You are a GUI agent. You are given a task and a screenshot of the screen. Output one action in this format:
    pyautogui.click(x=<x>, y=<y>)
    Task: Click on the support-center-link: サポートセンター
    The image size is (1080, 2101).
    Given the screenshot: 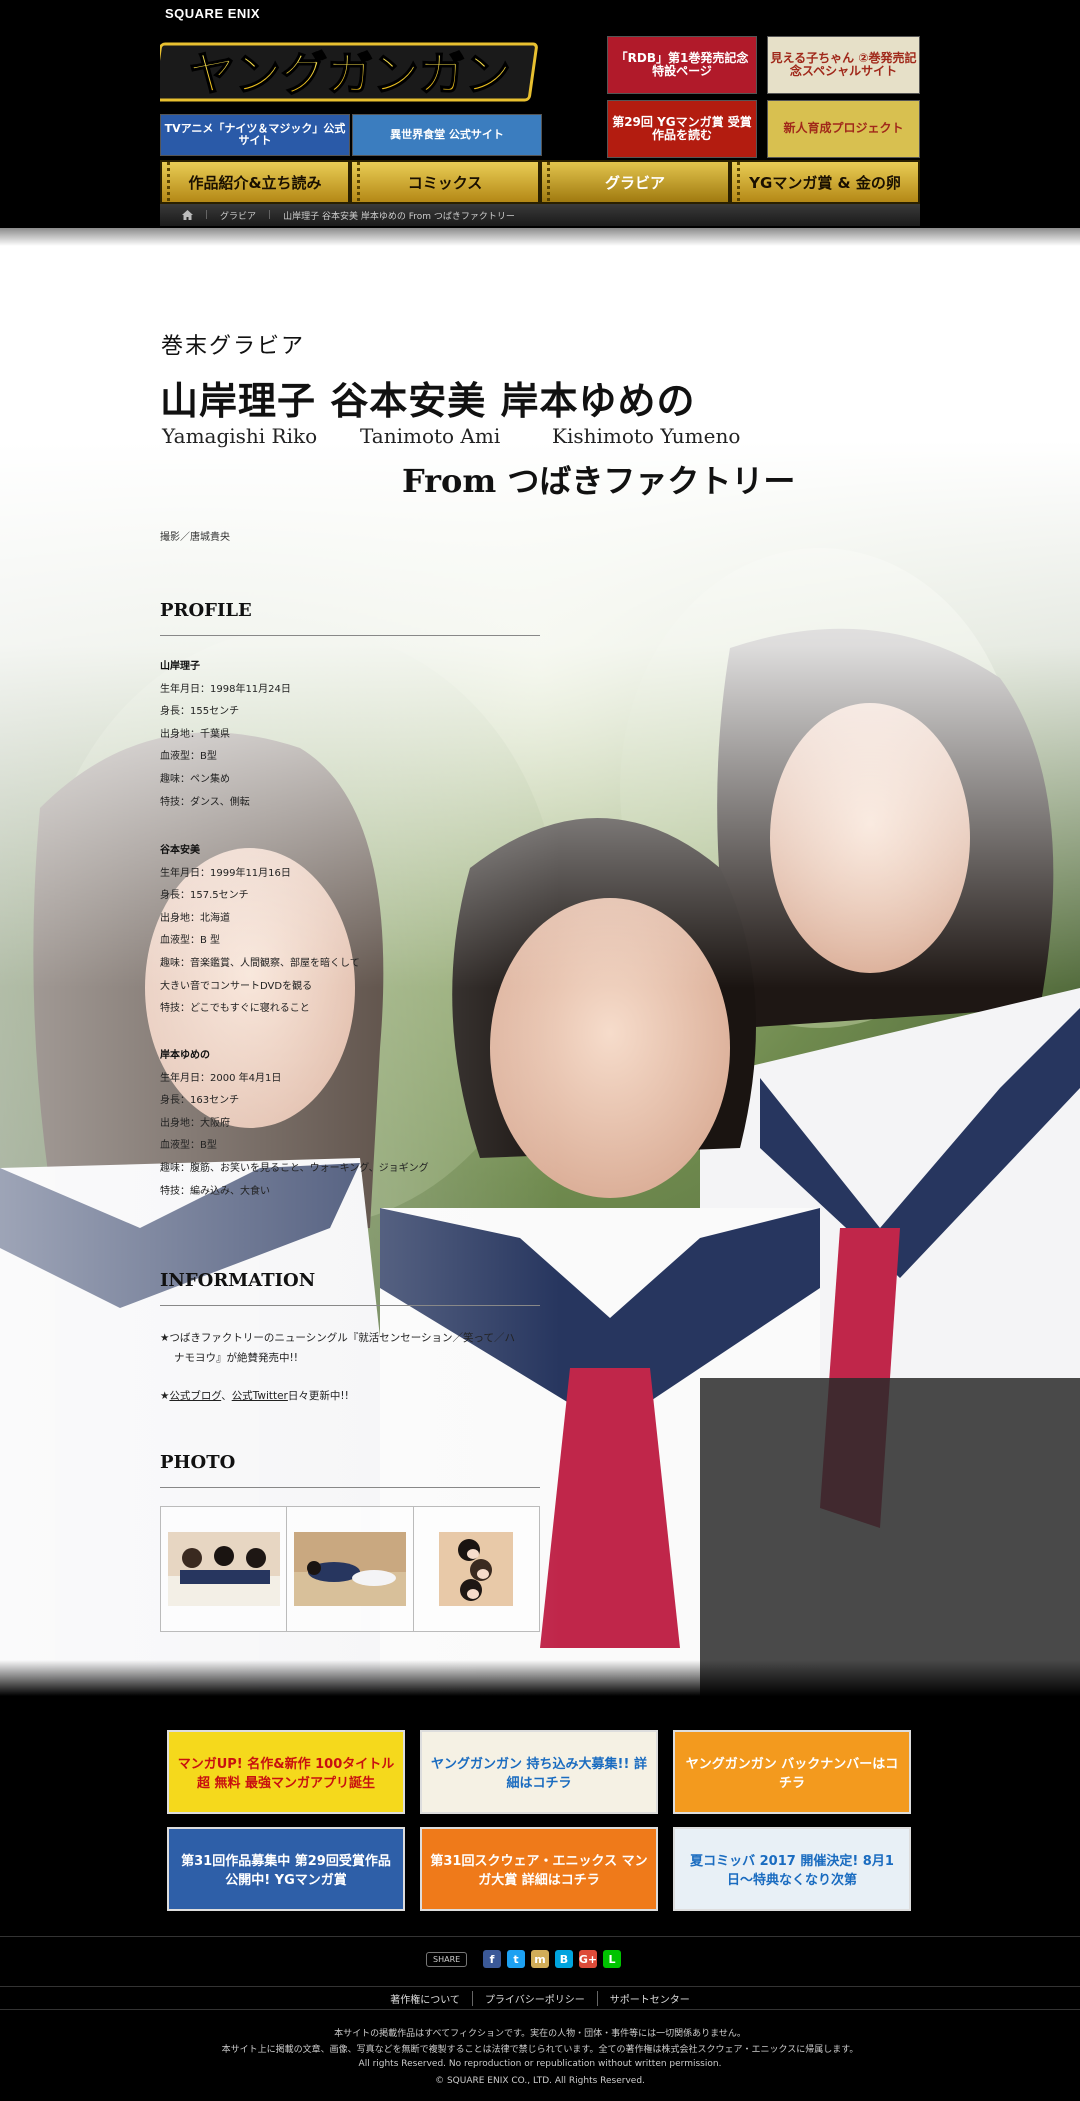 What is the action you would take?
    pyautogui.click(x=650, y=1998)
    